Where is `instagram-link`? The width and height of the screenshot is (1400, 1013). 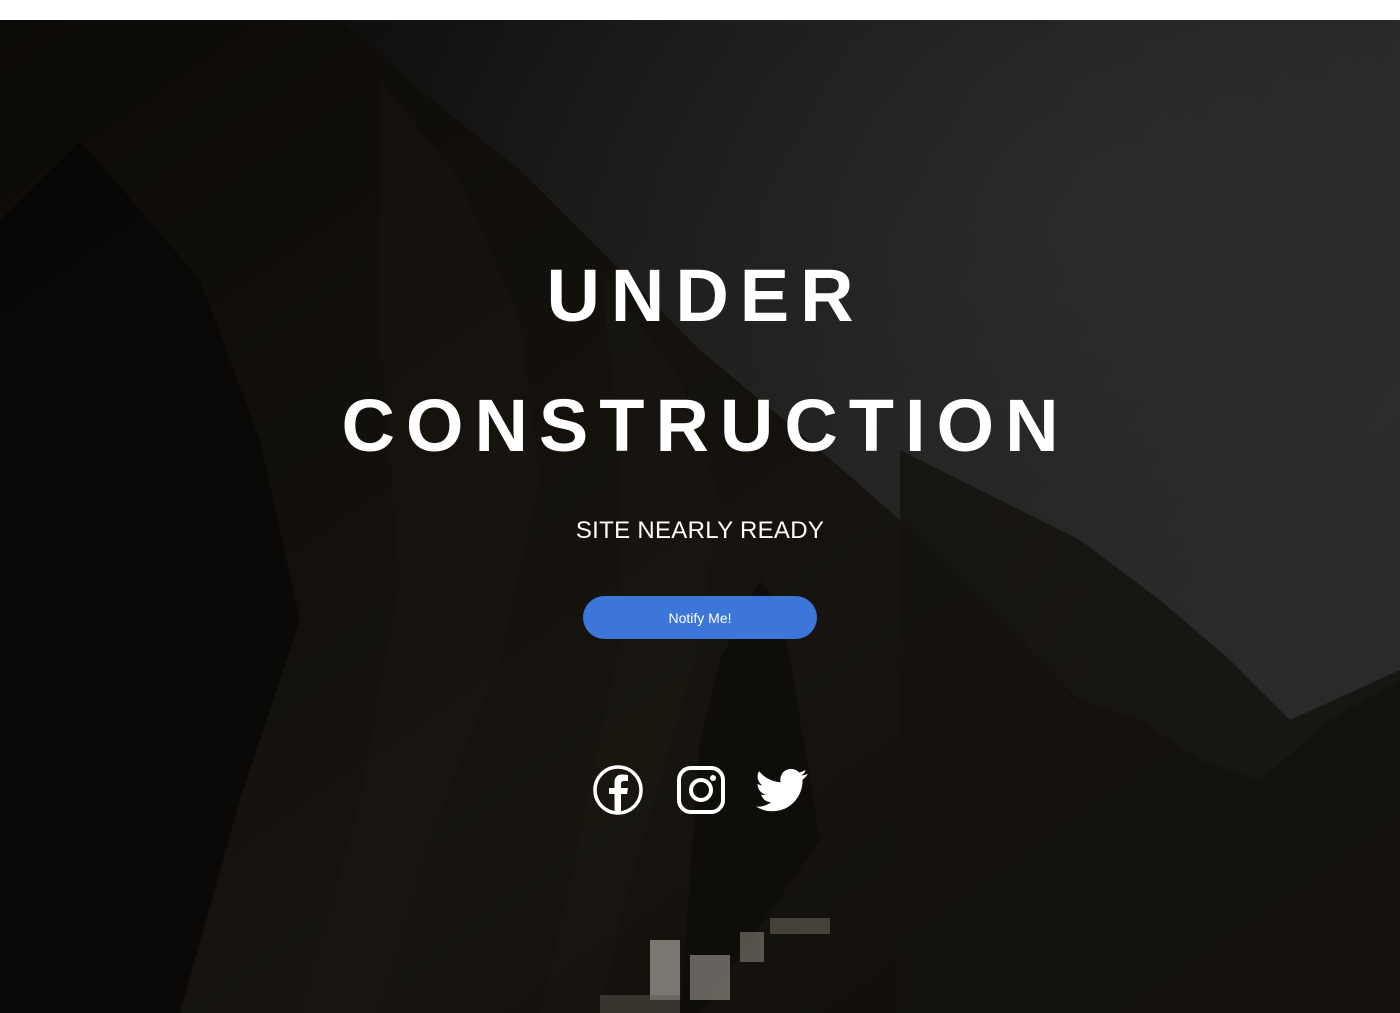 instagram-link is located at coordinates (701, 790).